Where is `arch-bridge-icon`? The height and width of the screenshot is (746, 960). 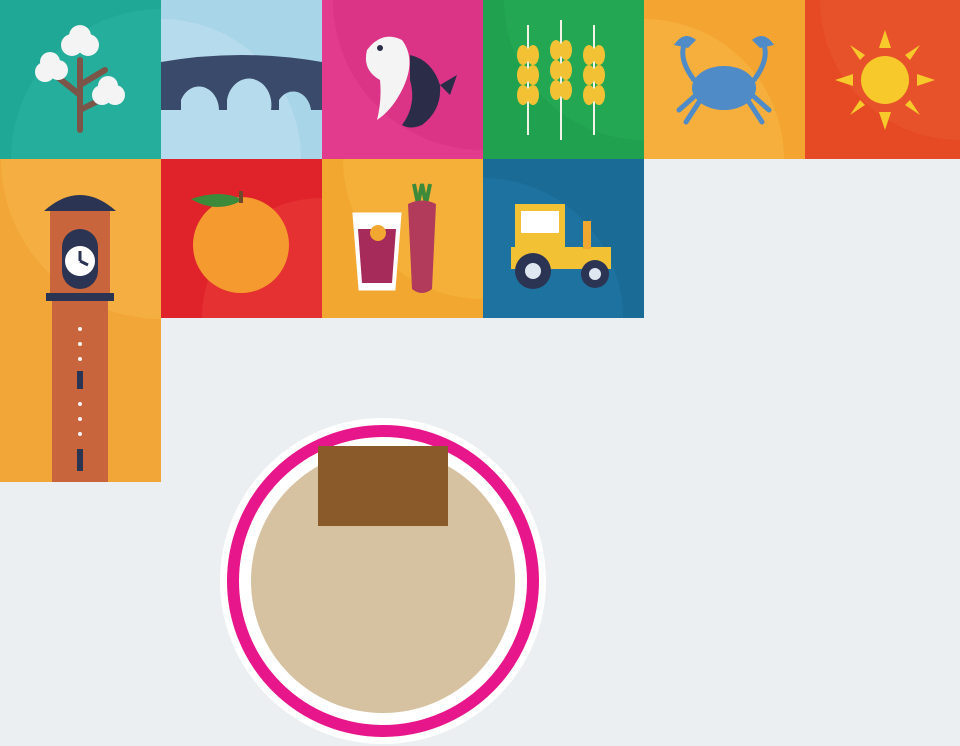
arch-bridge-icon is located at coordinates (241, 89).